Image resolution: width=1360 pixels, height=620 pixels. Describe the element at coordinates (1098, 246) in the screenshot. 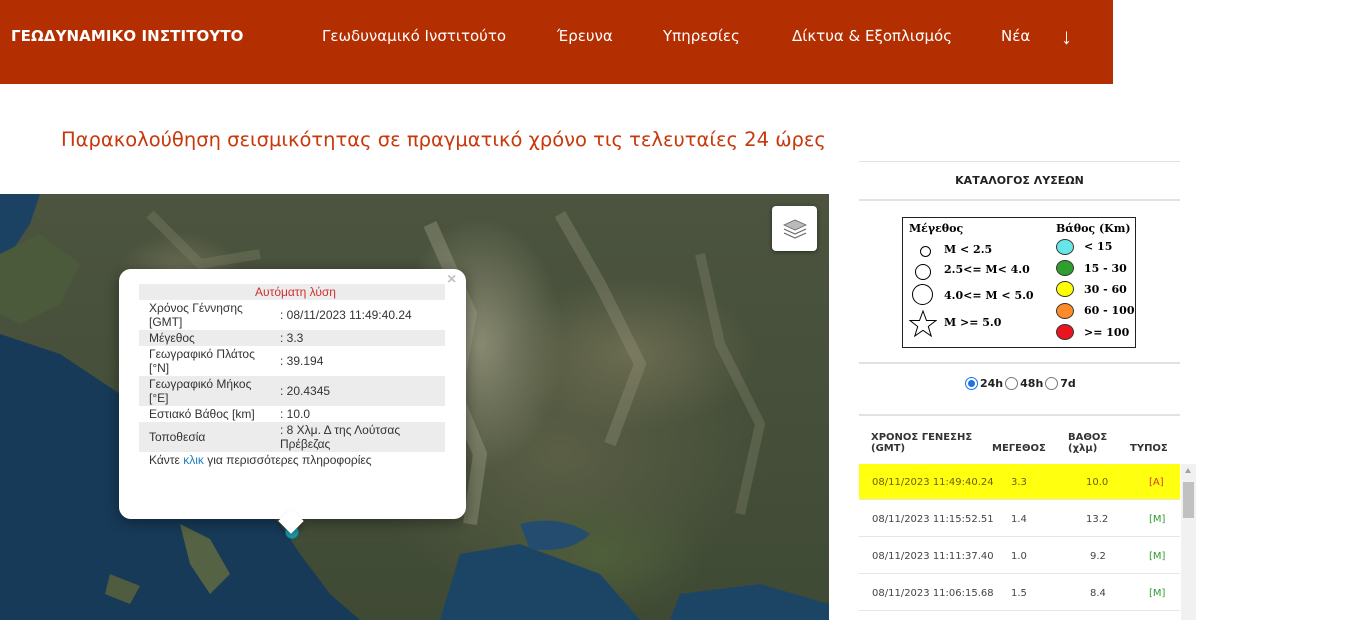

I see `legend-depth-1: < 15` at that location.